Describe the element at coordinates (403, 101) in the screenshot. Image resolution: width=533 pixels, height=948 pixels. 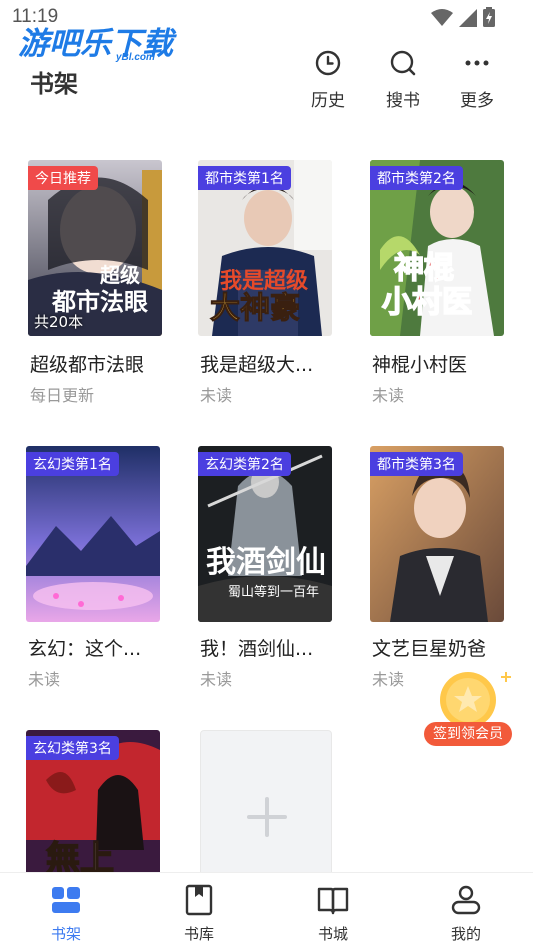
I see `search-label: 搜书` at that location.